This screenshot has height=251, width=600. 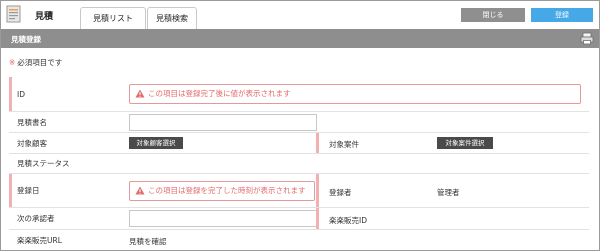 What do you see at coordinates (587, 38) in the screenshot?
I see `print-icon` at bounding box center [587, 38].